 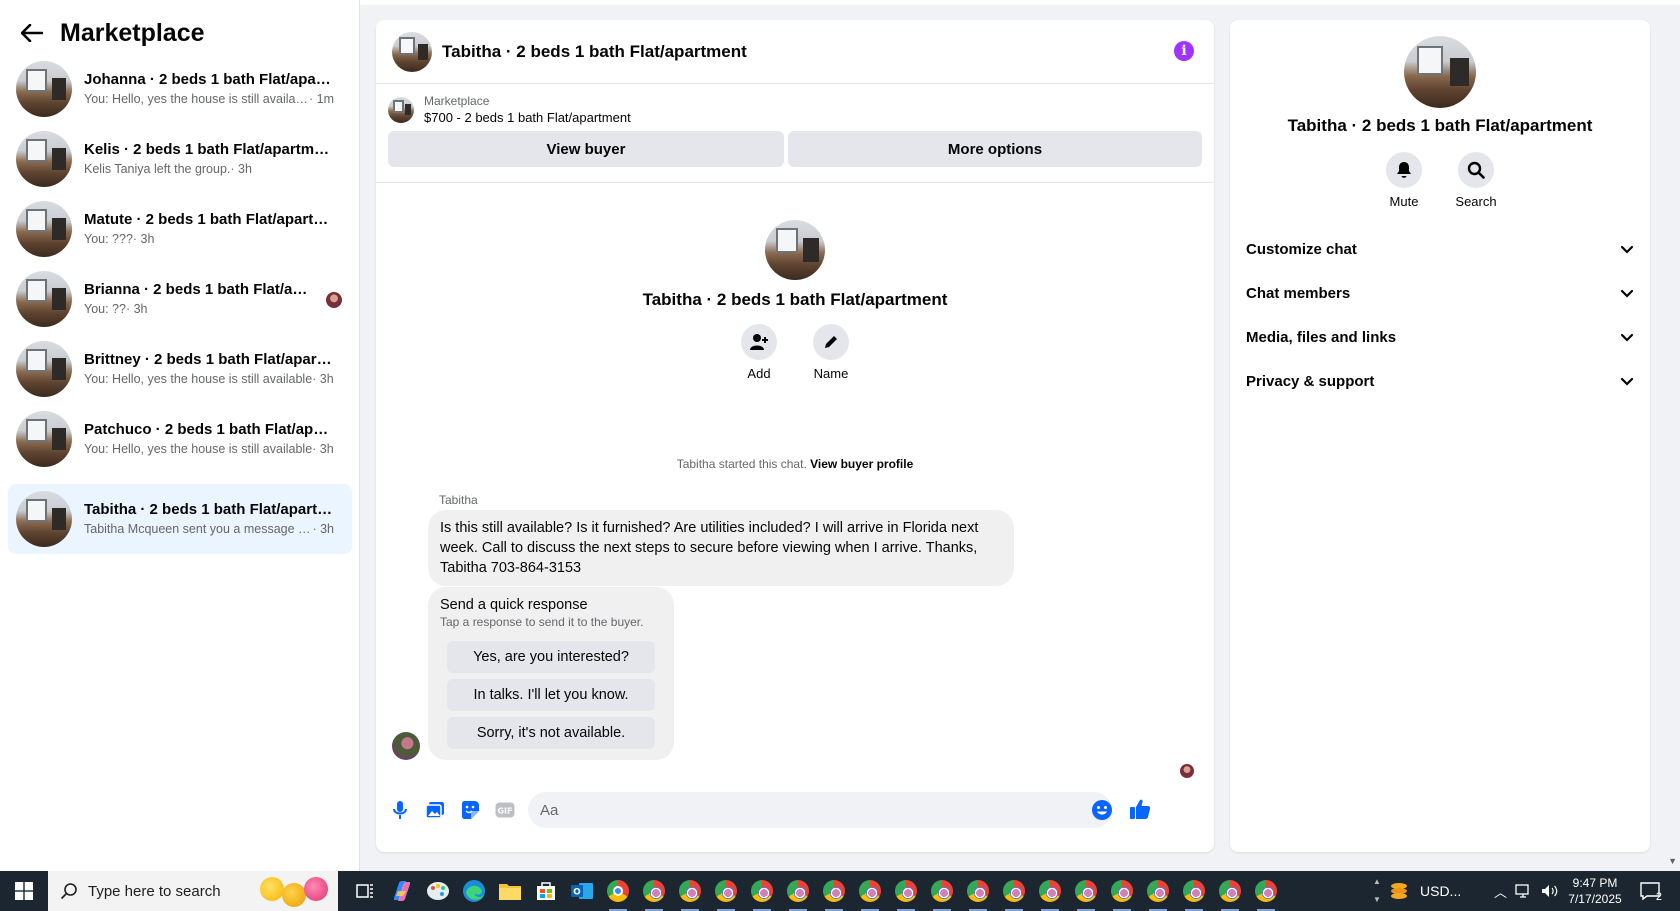 What do you see at coordinates (406, 746) in the screenshot?
I see `sender-avatar` at bounding box center [406, 746].